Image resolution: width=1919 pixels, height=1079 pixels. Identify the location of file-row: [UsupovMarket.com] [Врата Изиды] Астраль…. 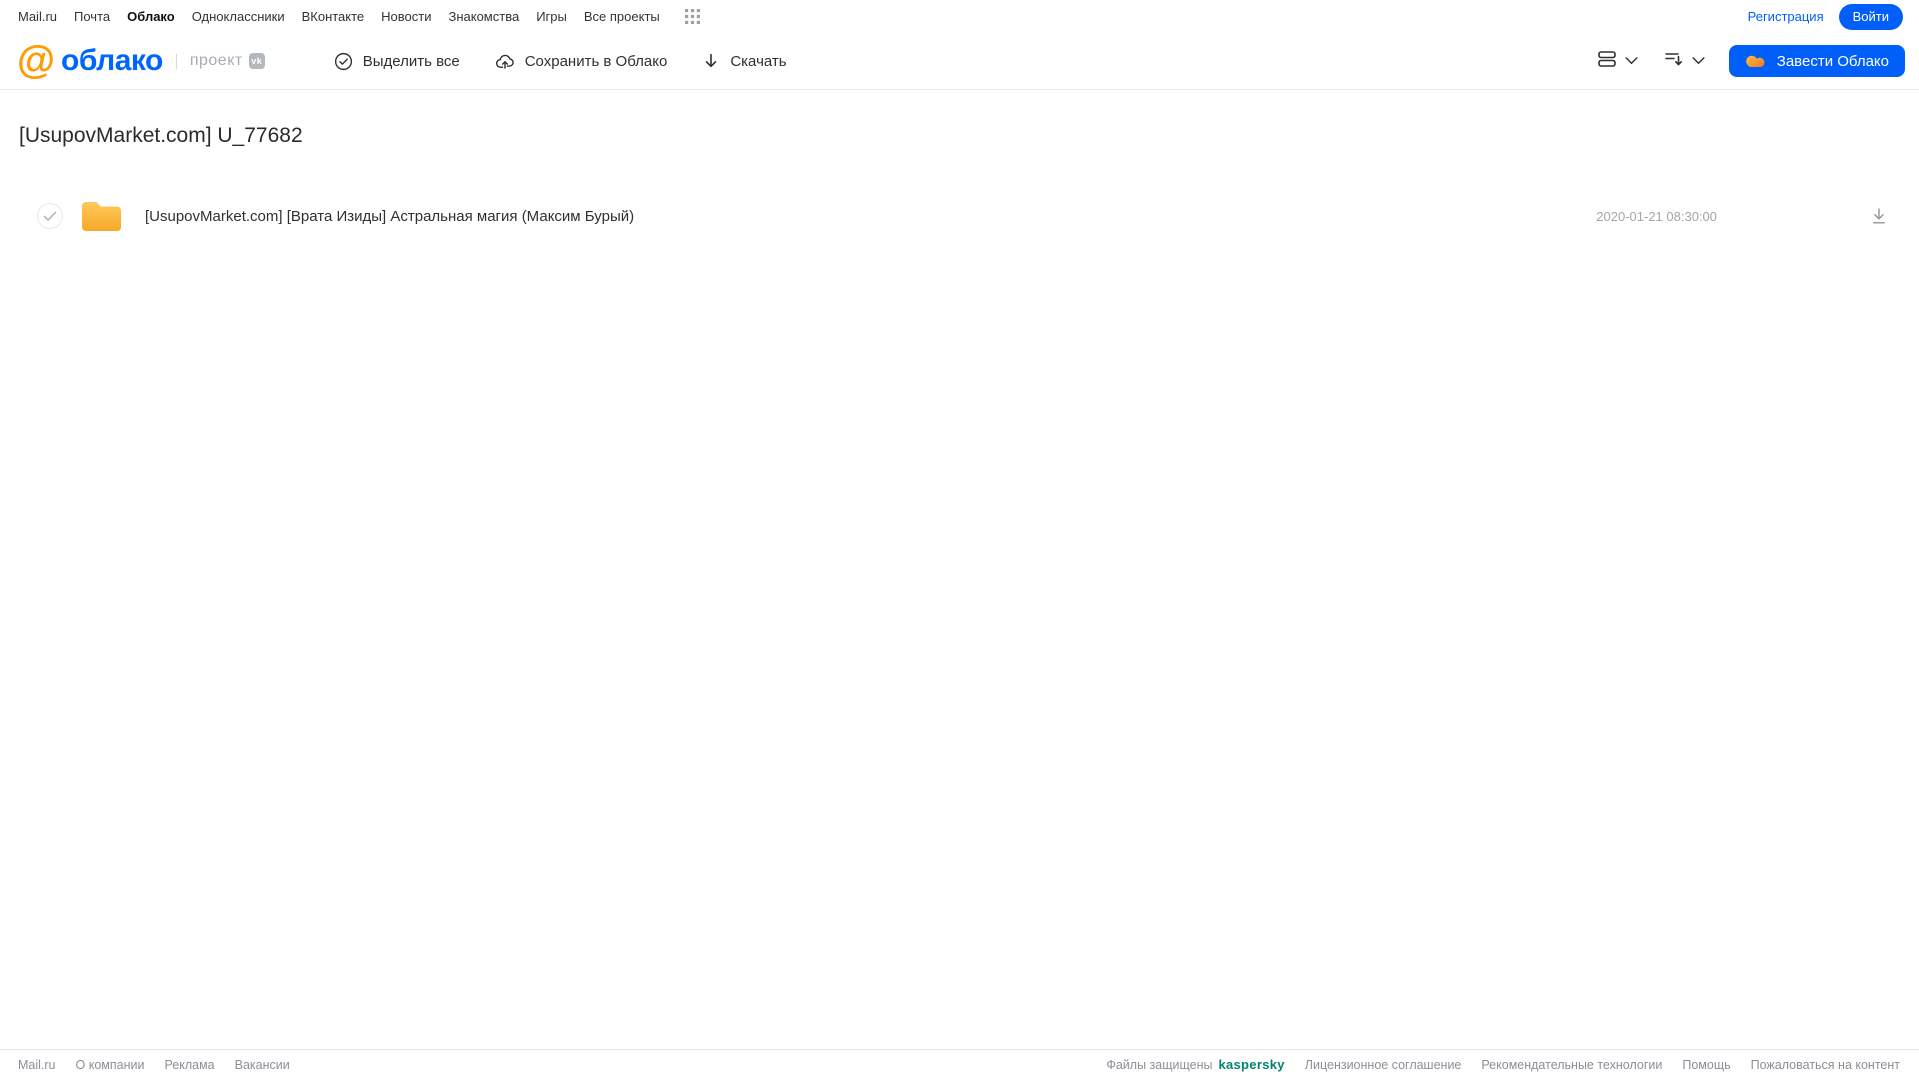
(959, 216).